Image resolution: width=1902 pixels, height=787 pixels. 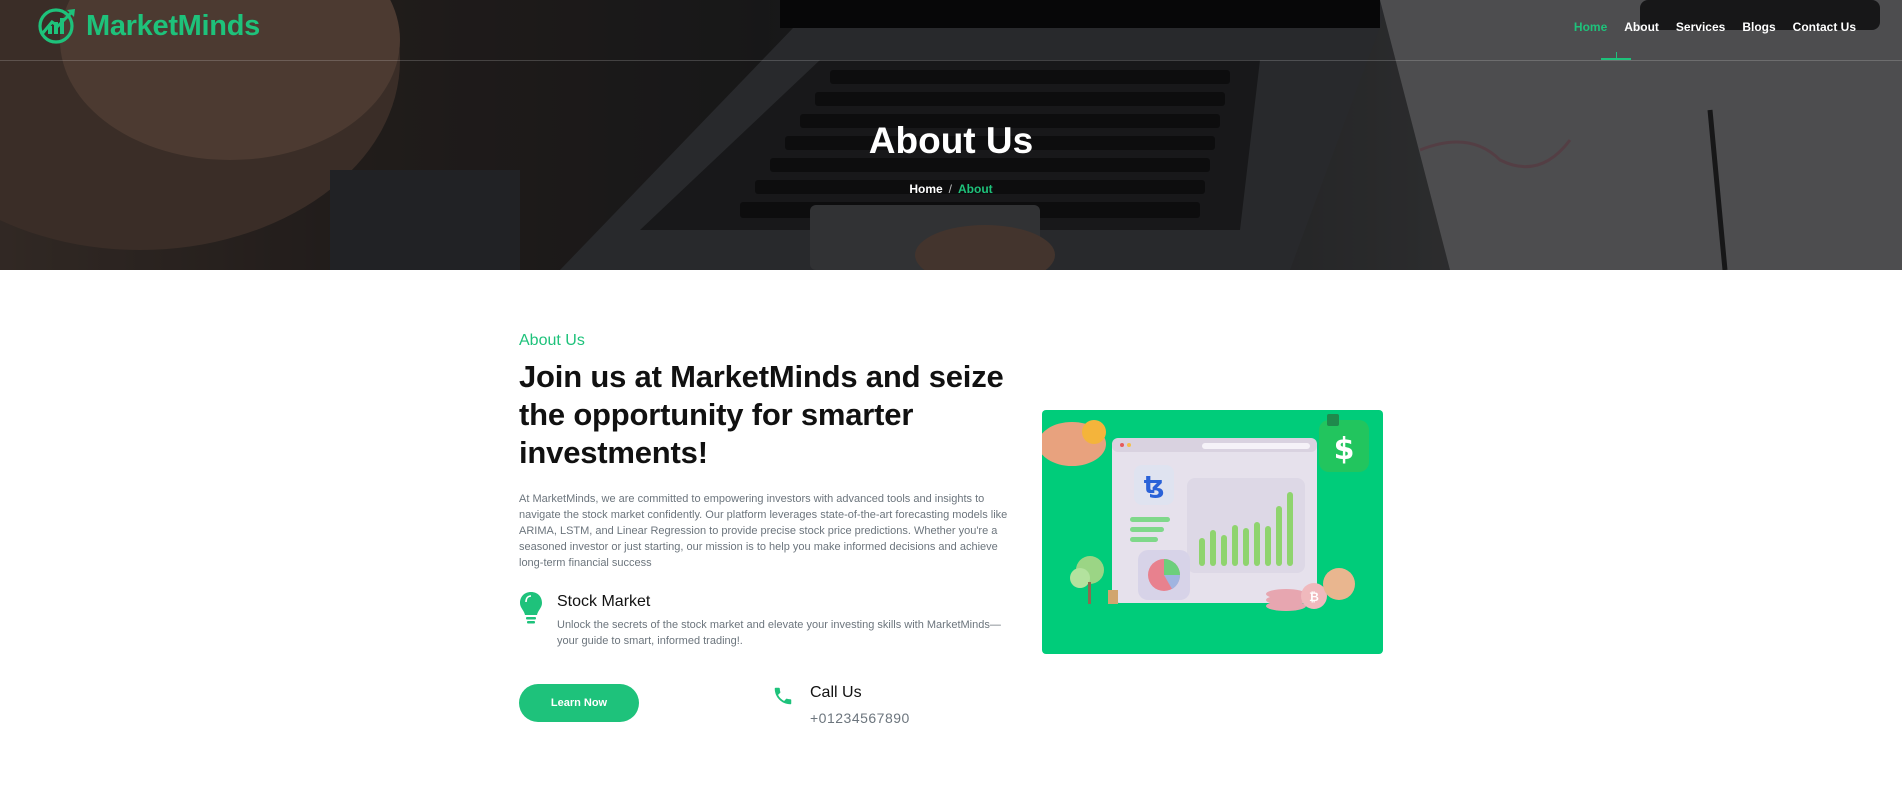 What do you see at coordinates (552, 340) in the screenshot?
I see `section-eyebrow: About Us` at bounding box center [552, 340].